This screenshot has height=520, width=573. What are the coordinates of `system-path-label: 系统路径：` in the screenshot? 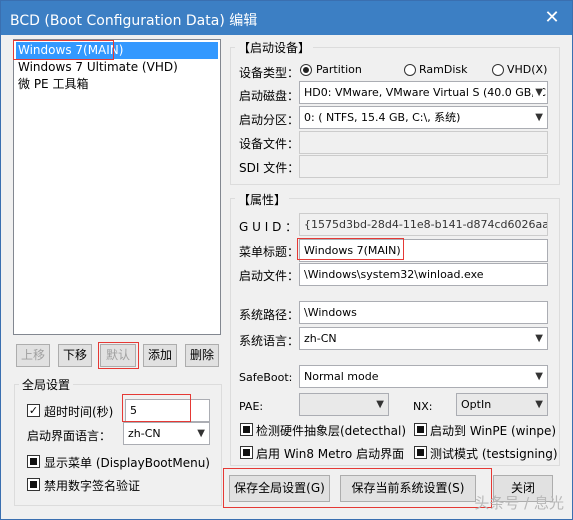 It's located at (269, 315).